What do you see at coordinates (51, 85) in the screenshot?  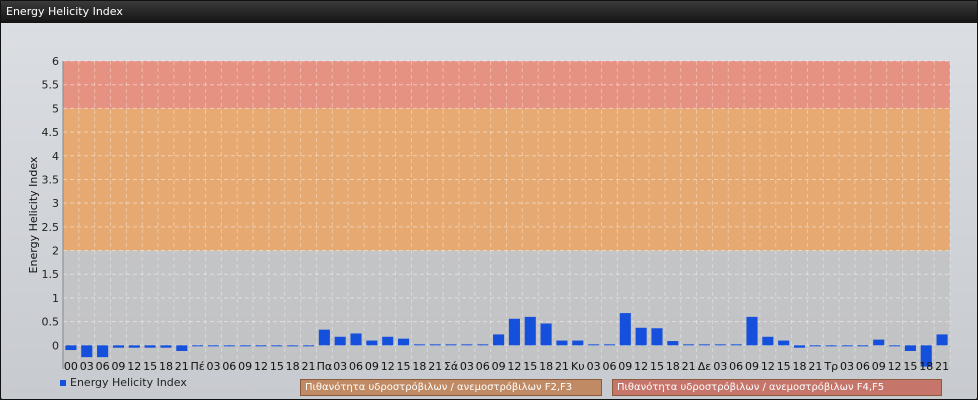 I see `y-tick-label: 5.5` at bounding box center [51, 85].